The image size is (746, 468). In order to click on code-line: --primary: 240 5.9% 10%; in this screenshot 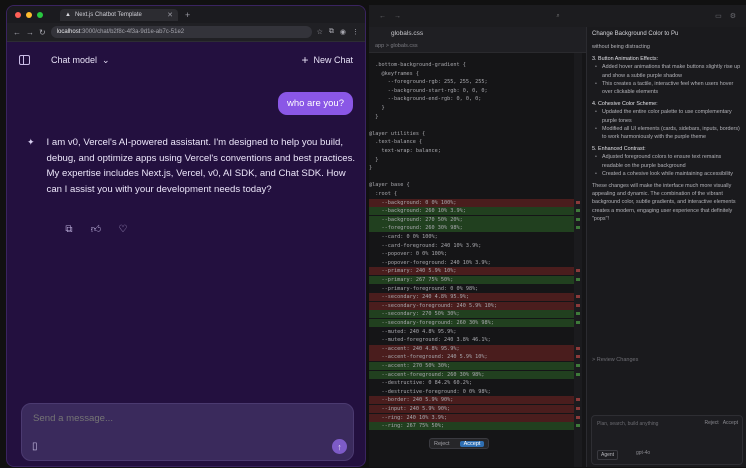, I will do `click(471, 271)`.